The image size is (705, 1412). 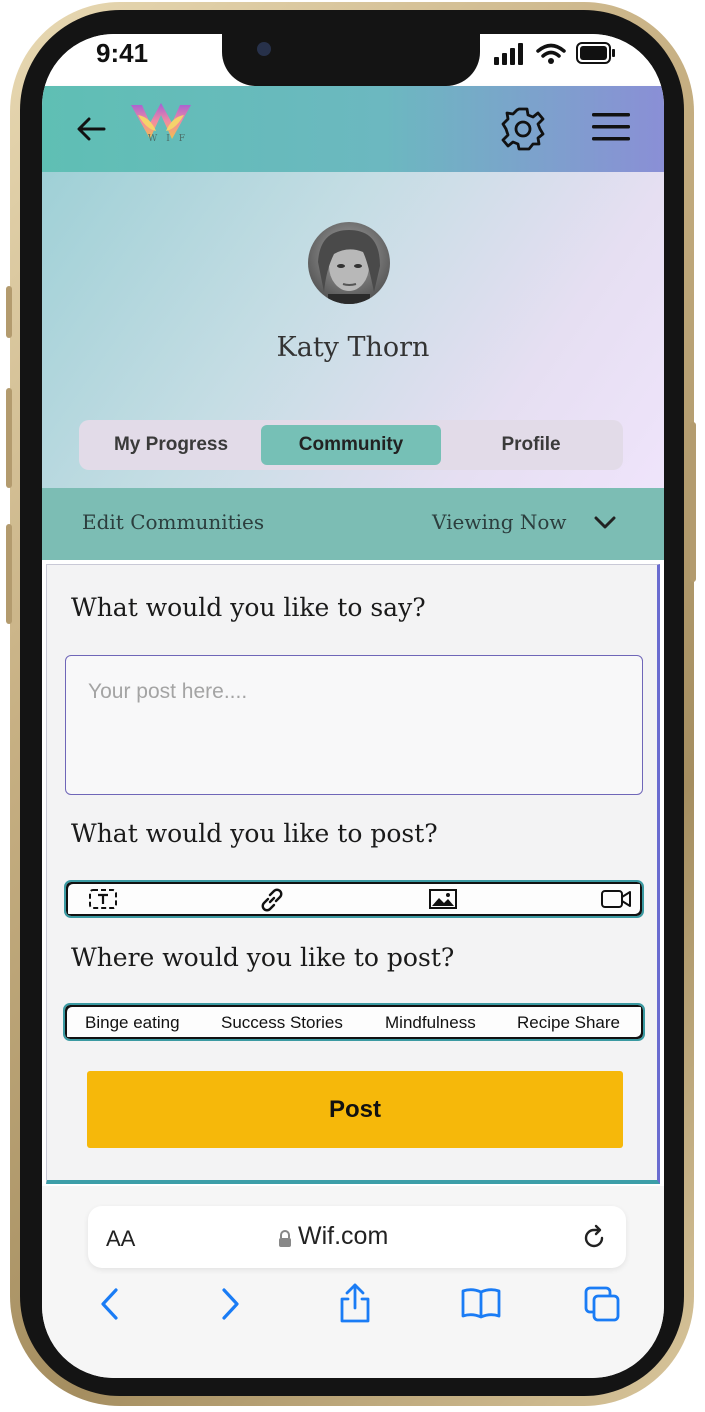 I want to click on tab-label: Community, so click(x=351, y=444).